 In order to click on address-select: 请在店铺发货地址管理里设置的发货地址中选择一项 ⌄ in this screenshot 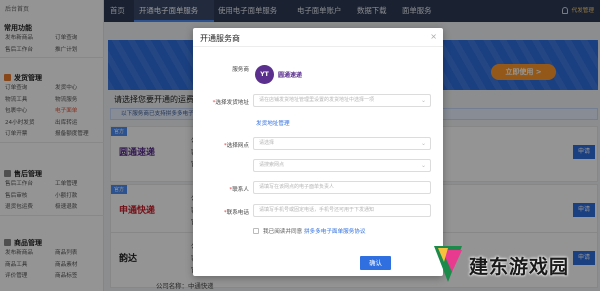, I will do `click(342, 100)`.